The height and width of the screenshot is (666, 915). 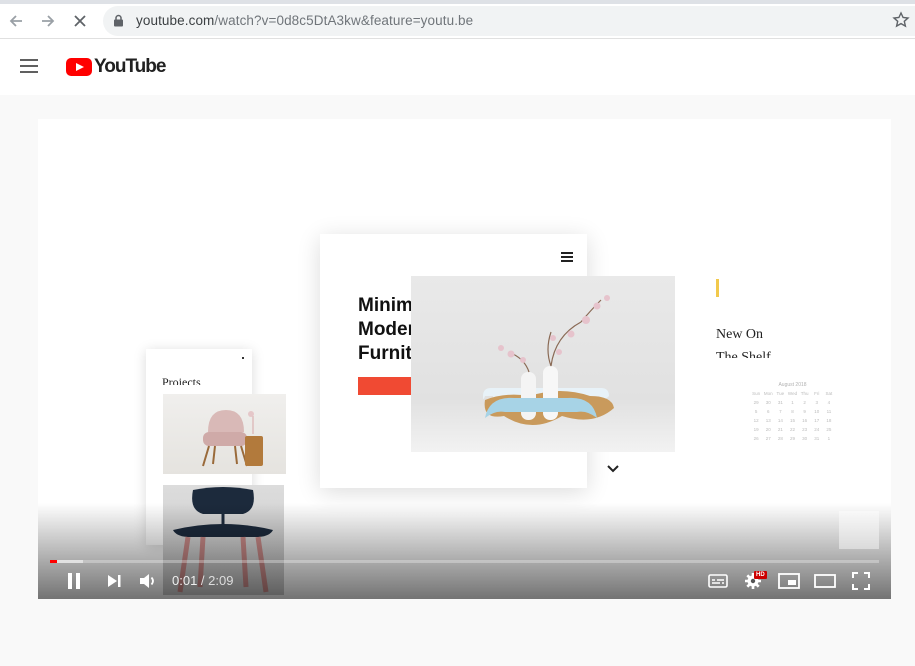 What do you see at coordinates (221, 580) in the screenshot?
I see `duration: 2:09` at bounding box center [221, 580].